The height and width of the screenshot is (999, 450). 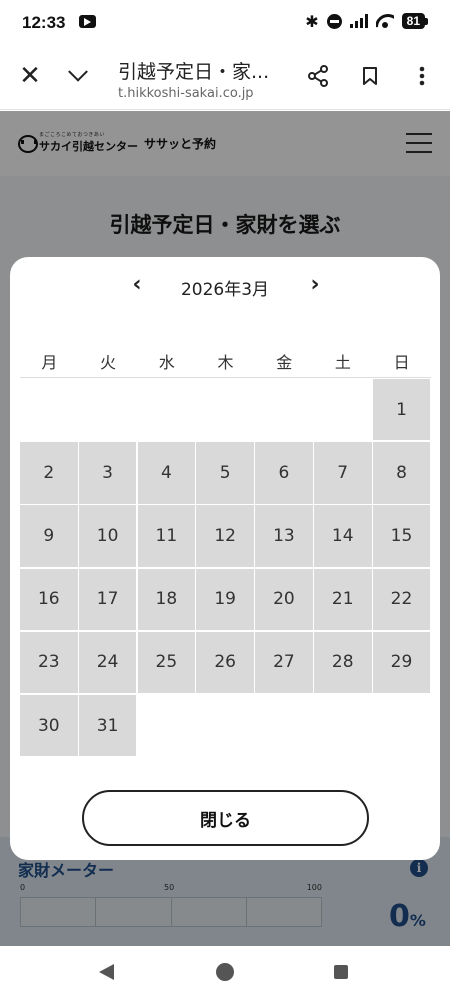 I want to click on calendar-day: 17, so click(x=107, y=599).